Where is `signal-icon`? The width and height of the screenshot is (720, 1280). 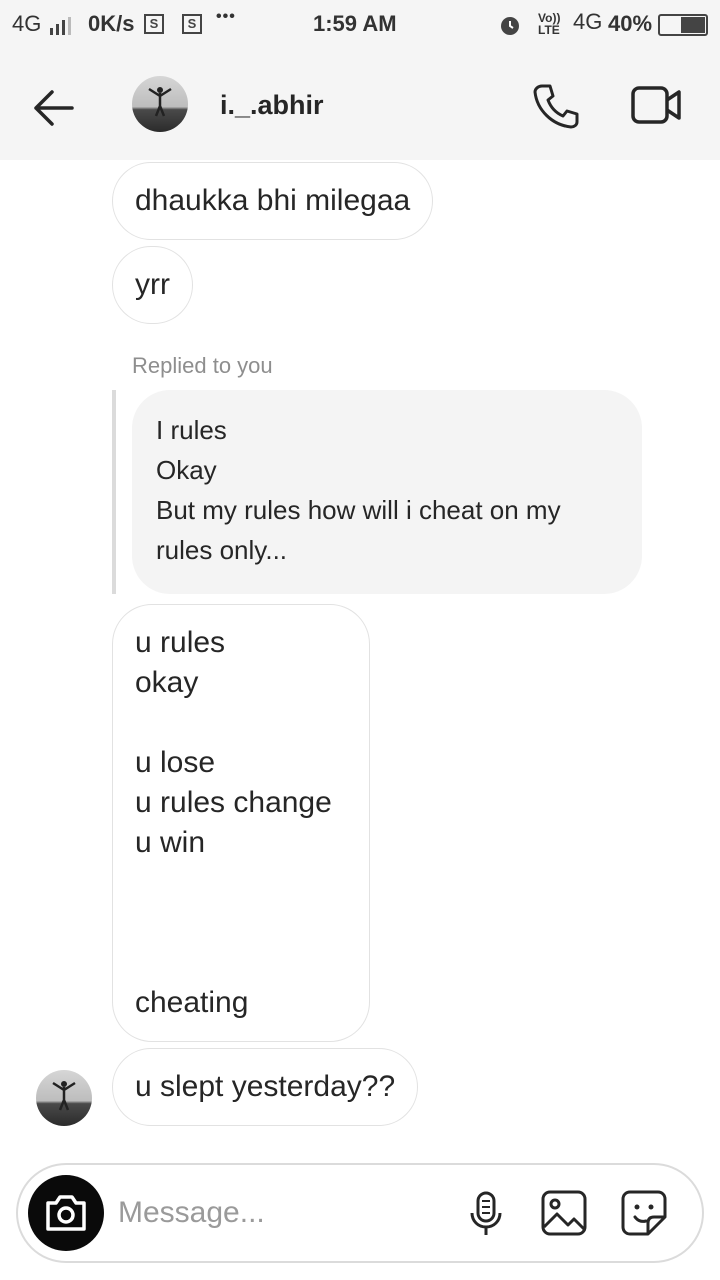
signal-icon is located at coordinates (60, 26).